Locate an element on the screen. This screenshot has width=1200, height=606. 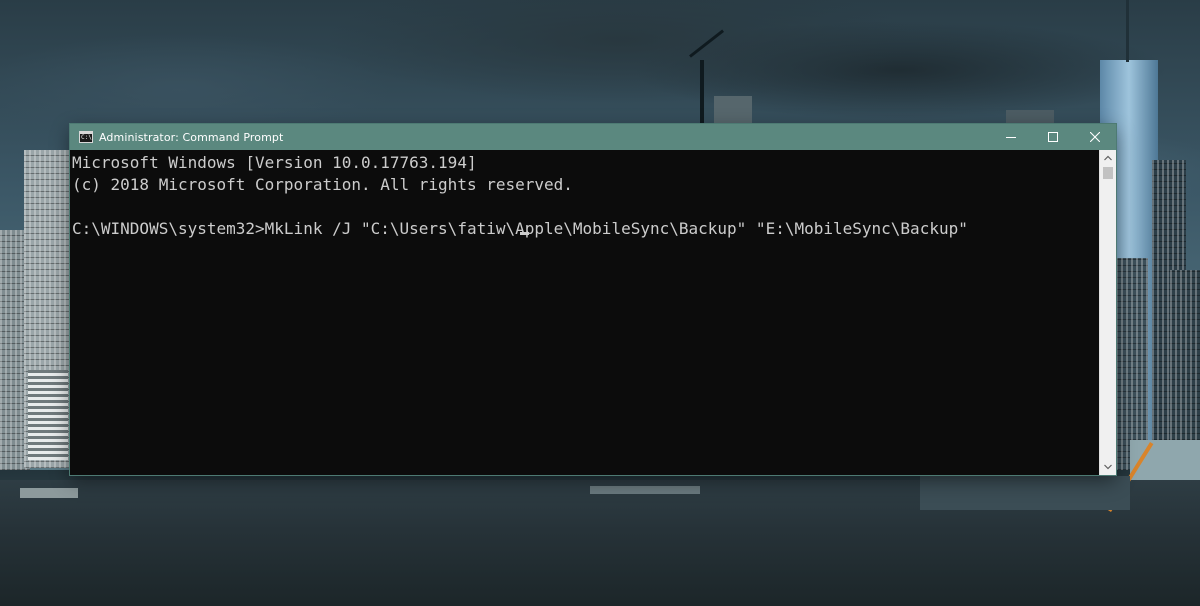
wallpaper-pier is located at coordinates (1025, 493).